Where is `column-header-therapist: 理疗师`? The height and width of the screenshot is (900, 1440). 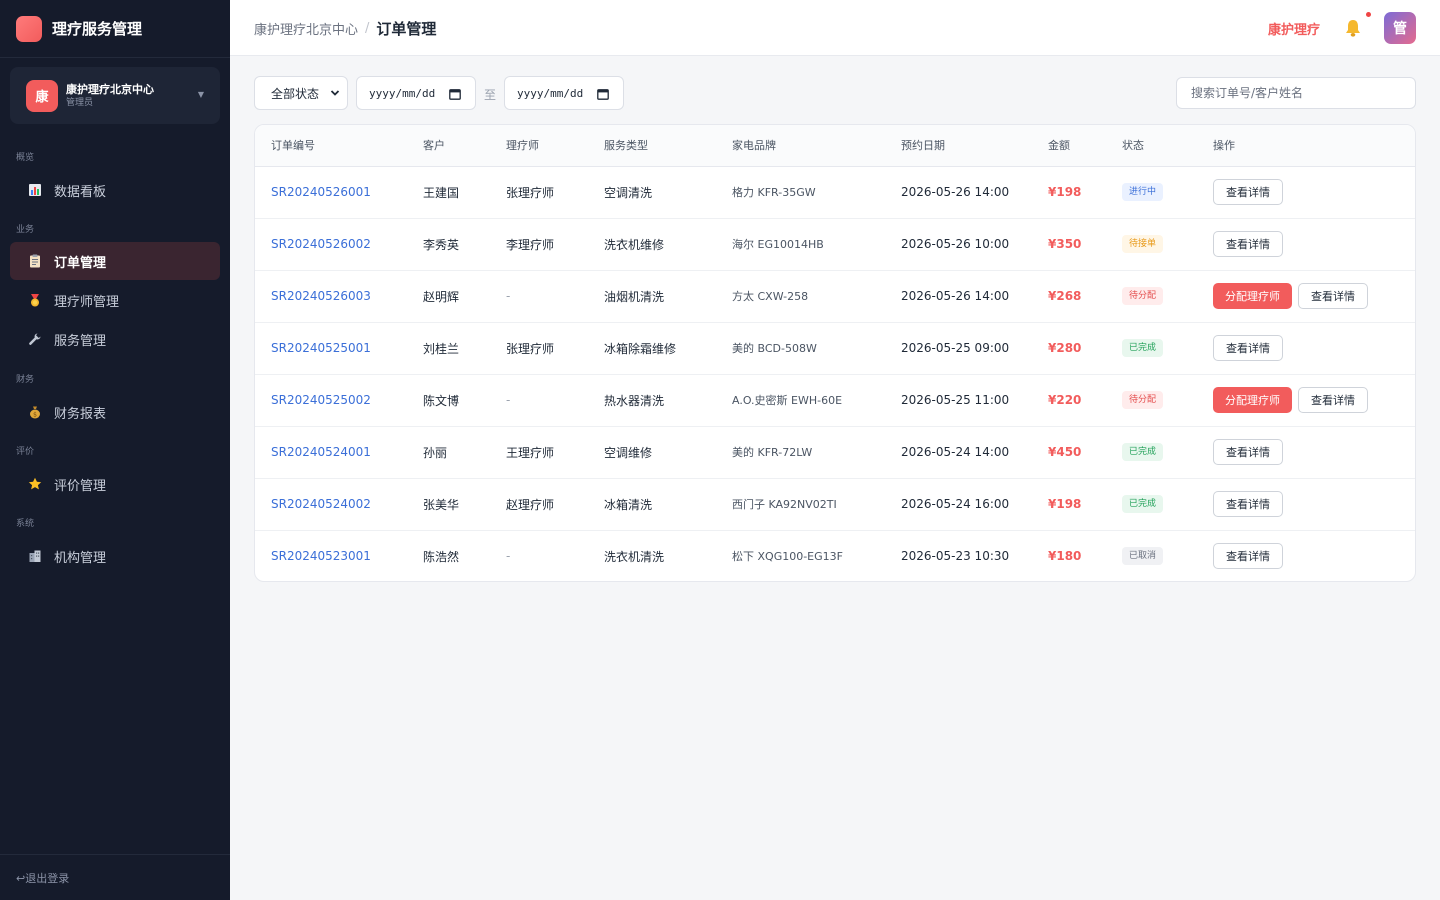 column-header-therapist: 理疗师 is located at coordinates (555, 146).